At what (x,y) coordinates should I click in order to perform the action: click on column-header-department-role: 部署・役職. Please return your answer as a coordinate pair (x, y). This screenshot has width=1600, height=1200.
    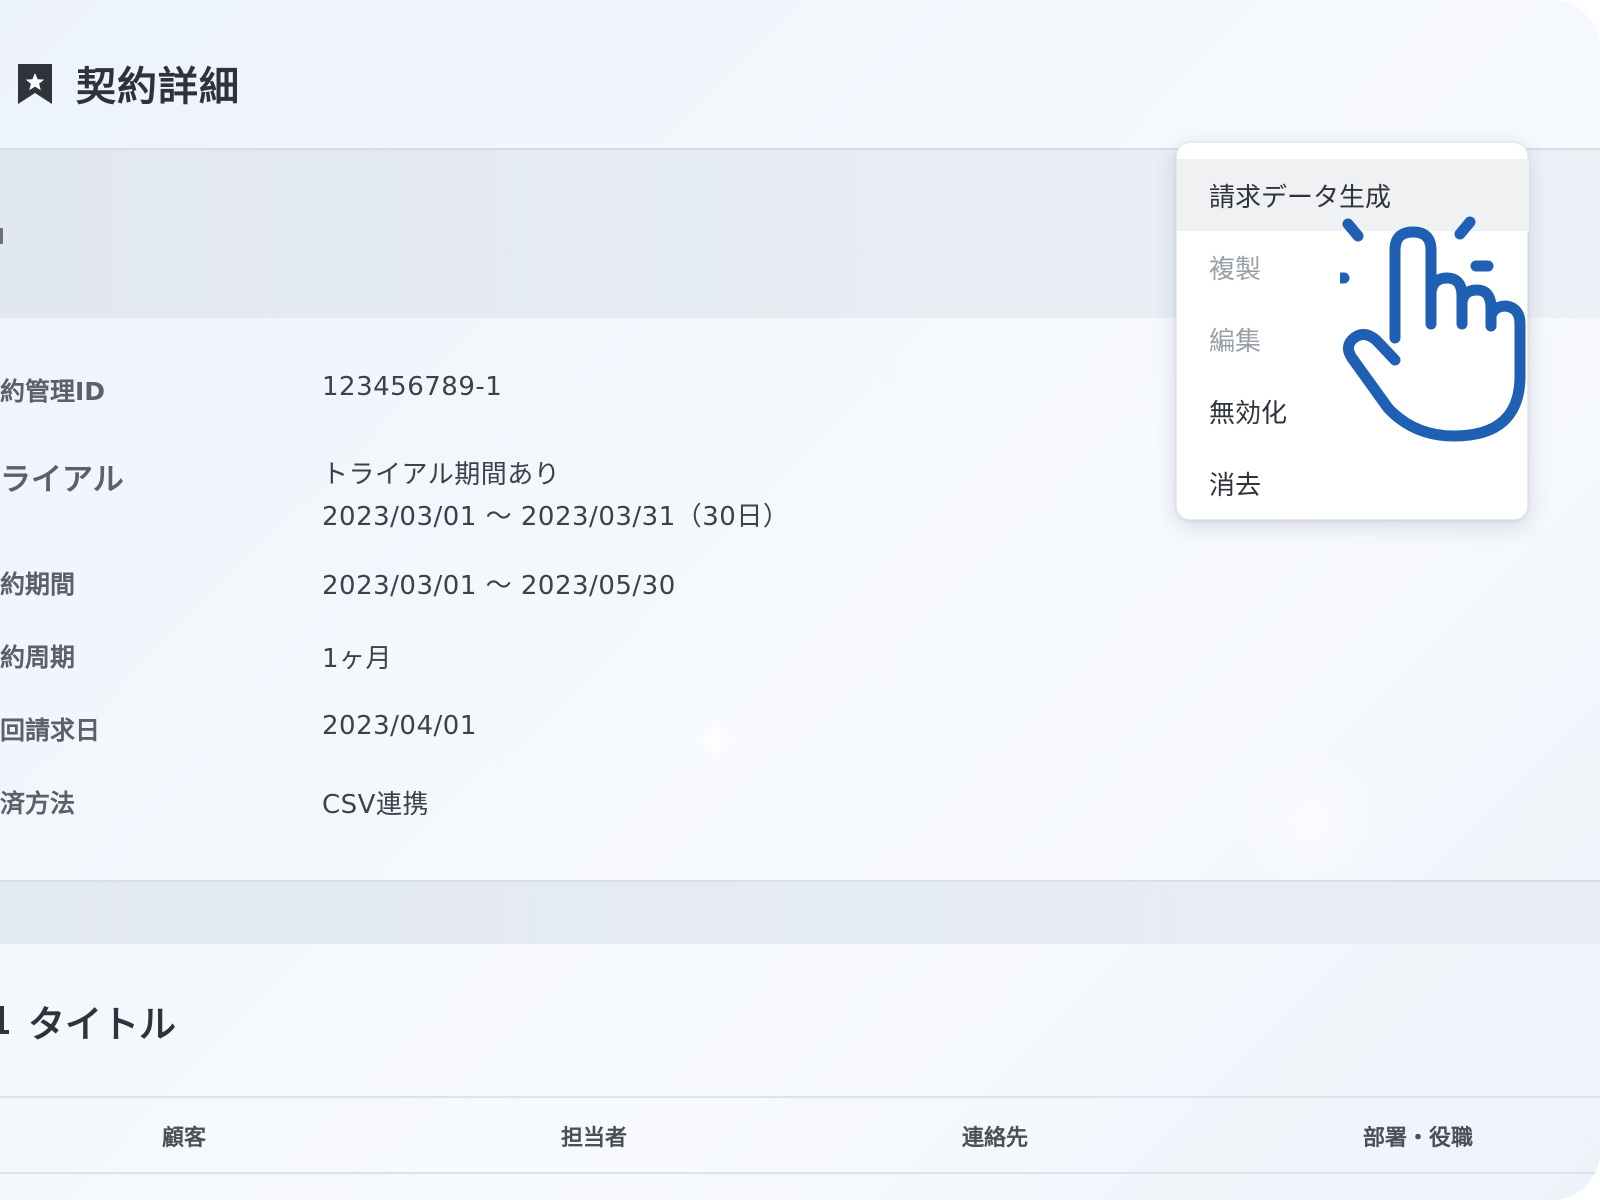
    Looking at the image, I should click on (1418, 1136).